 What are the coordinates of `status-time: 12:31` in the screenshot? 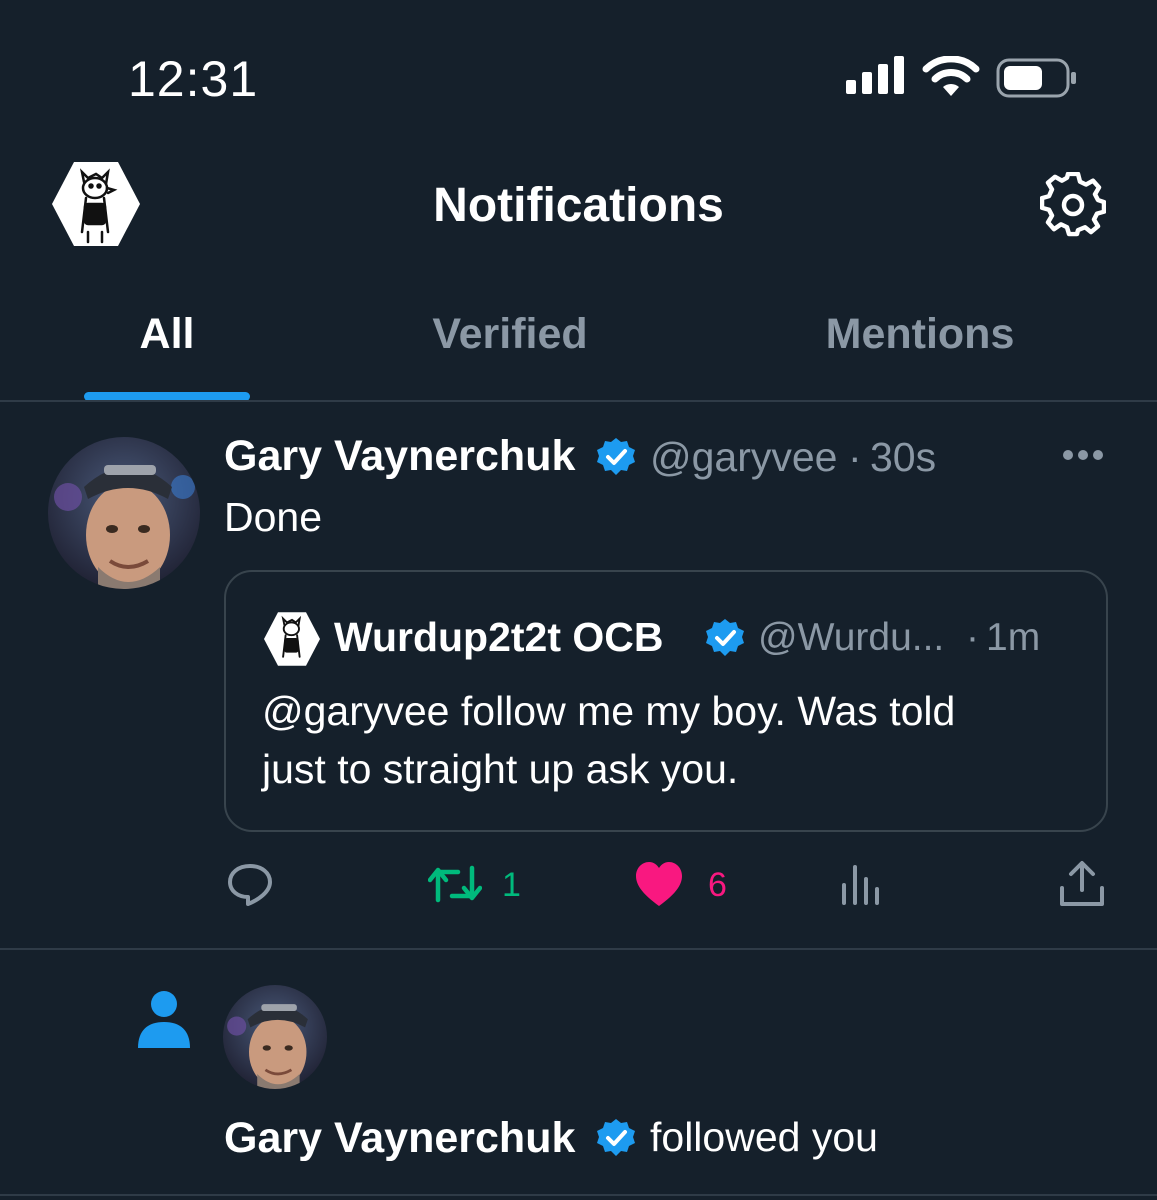 It's located at (193, 79).